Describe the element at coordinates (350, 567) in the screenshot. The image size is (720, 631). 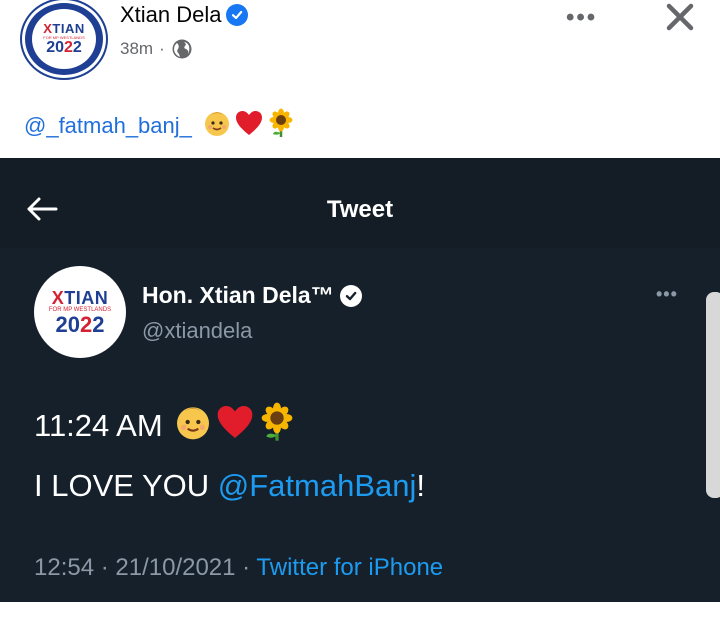
I see `tweet-source: Twitter for iPhone` at that location.